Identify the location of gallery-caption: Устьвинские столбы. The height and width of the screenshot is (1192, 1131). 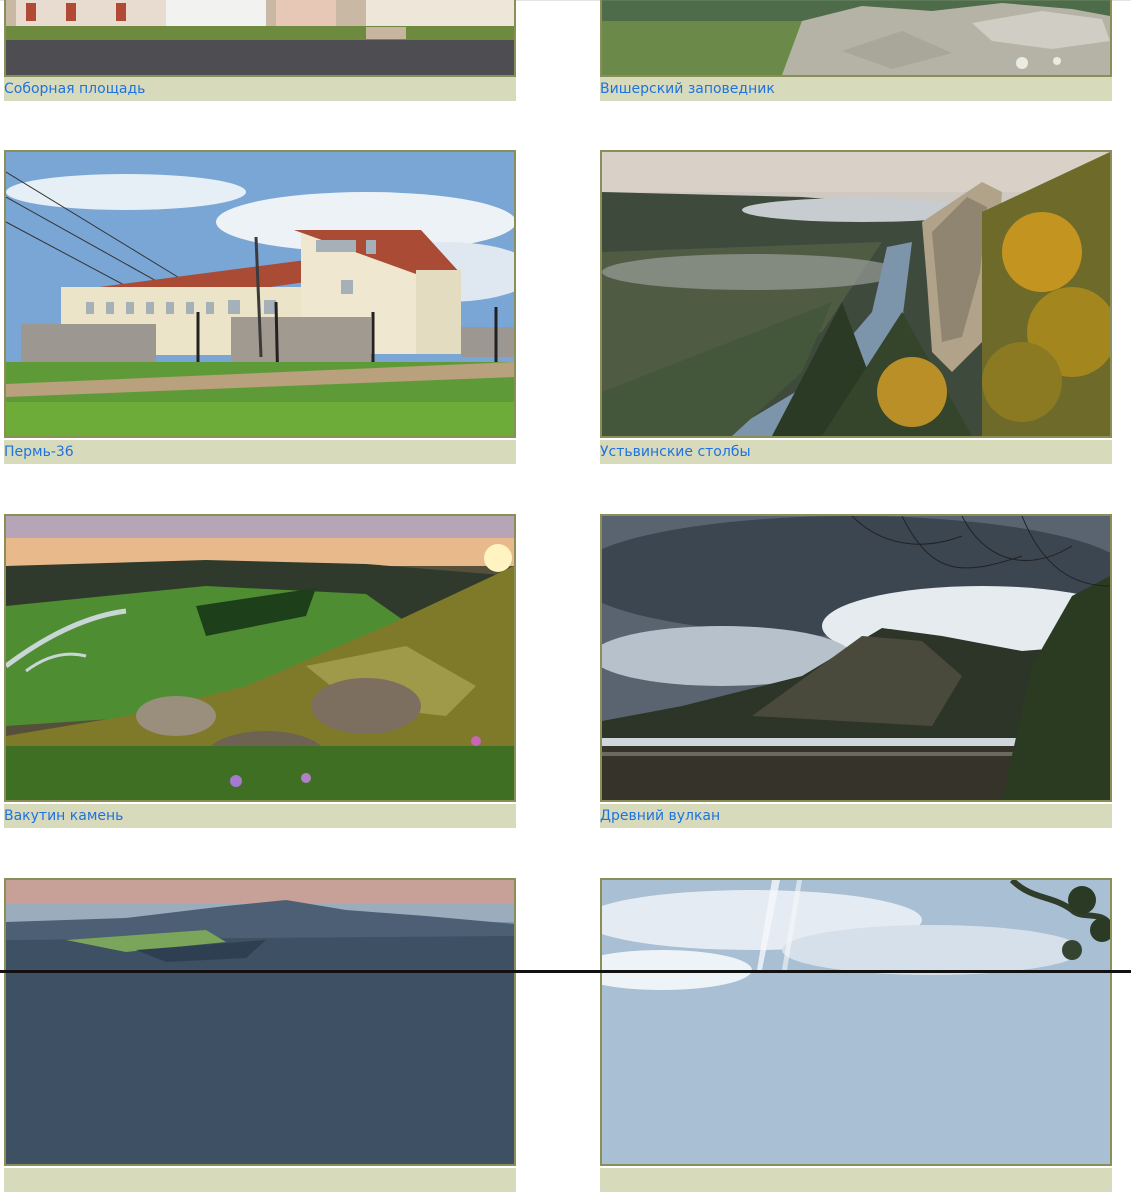
(856, 452).